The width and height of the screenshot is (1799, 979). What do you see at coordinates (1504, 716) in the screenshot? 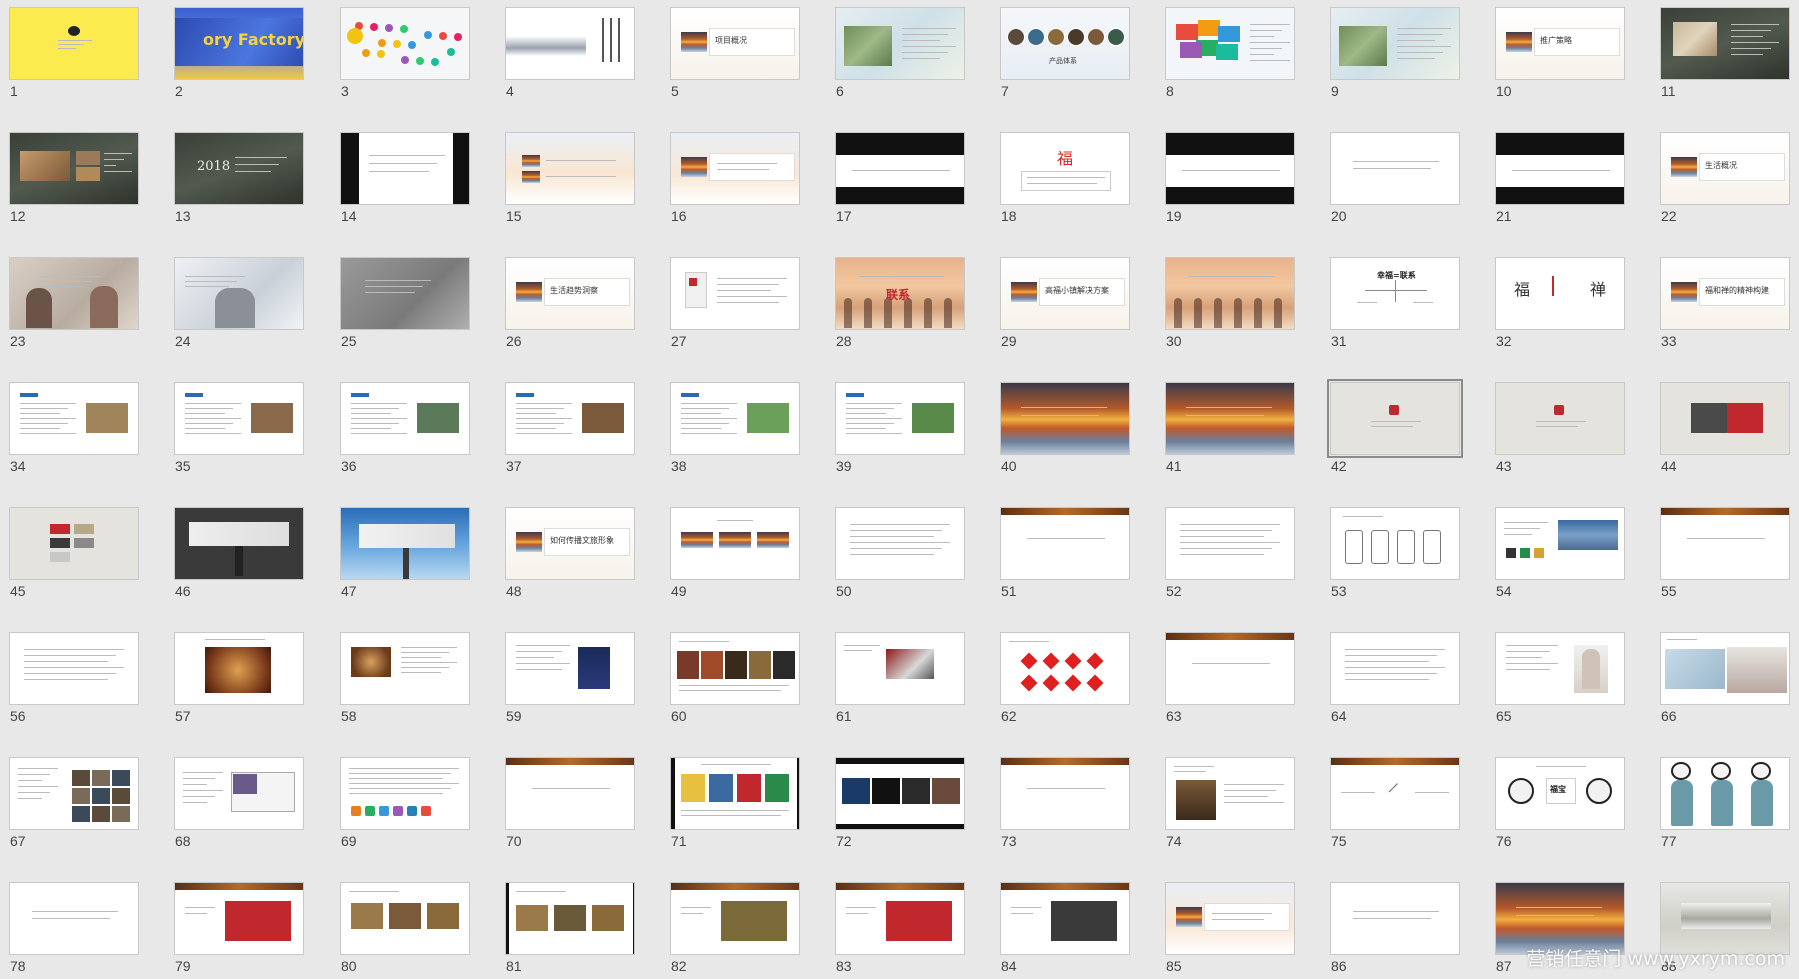
I see `slide-number: 65` at bounding box center [1504, 716].